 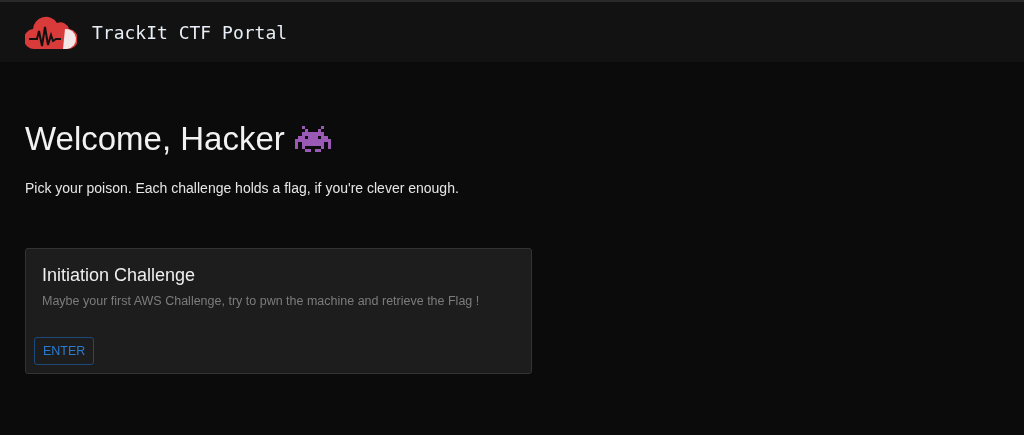 I want to click on space-invader-icon, so click(x=312, y=139).